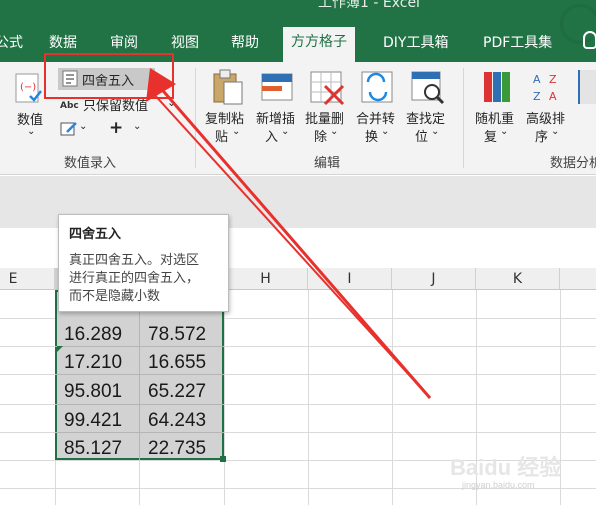  I want to click on tooltip: 四舍五入 真正四舍五入。对选区 进行真正的四舍五入， 而不是隐藏小数, so click(143, 263).